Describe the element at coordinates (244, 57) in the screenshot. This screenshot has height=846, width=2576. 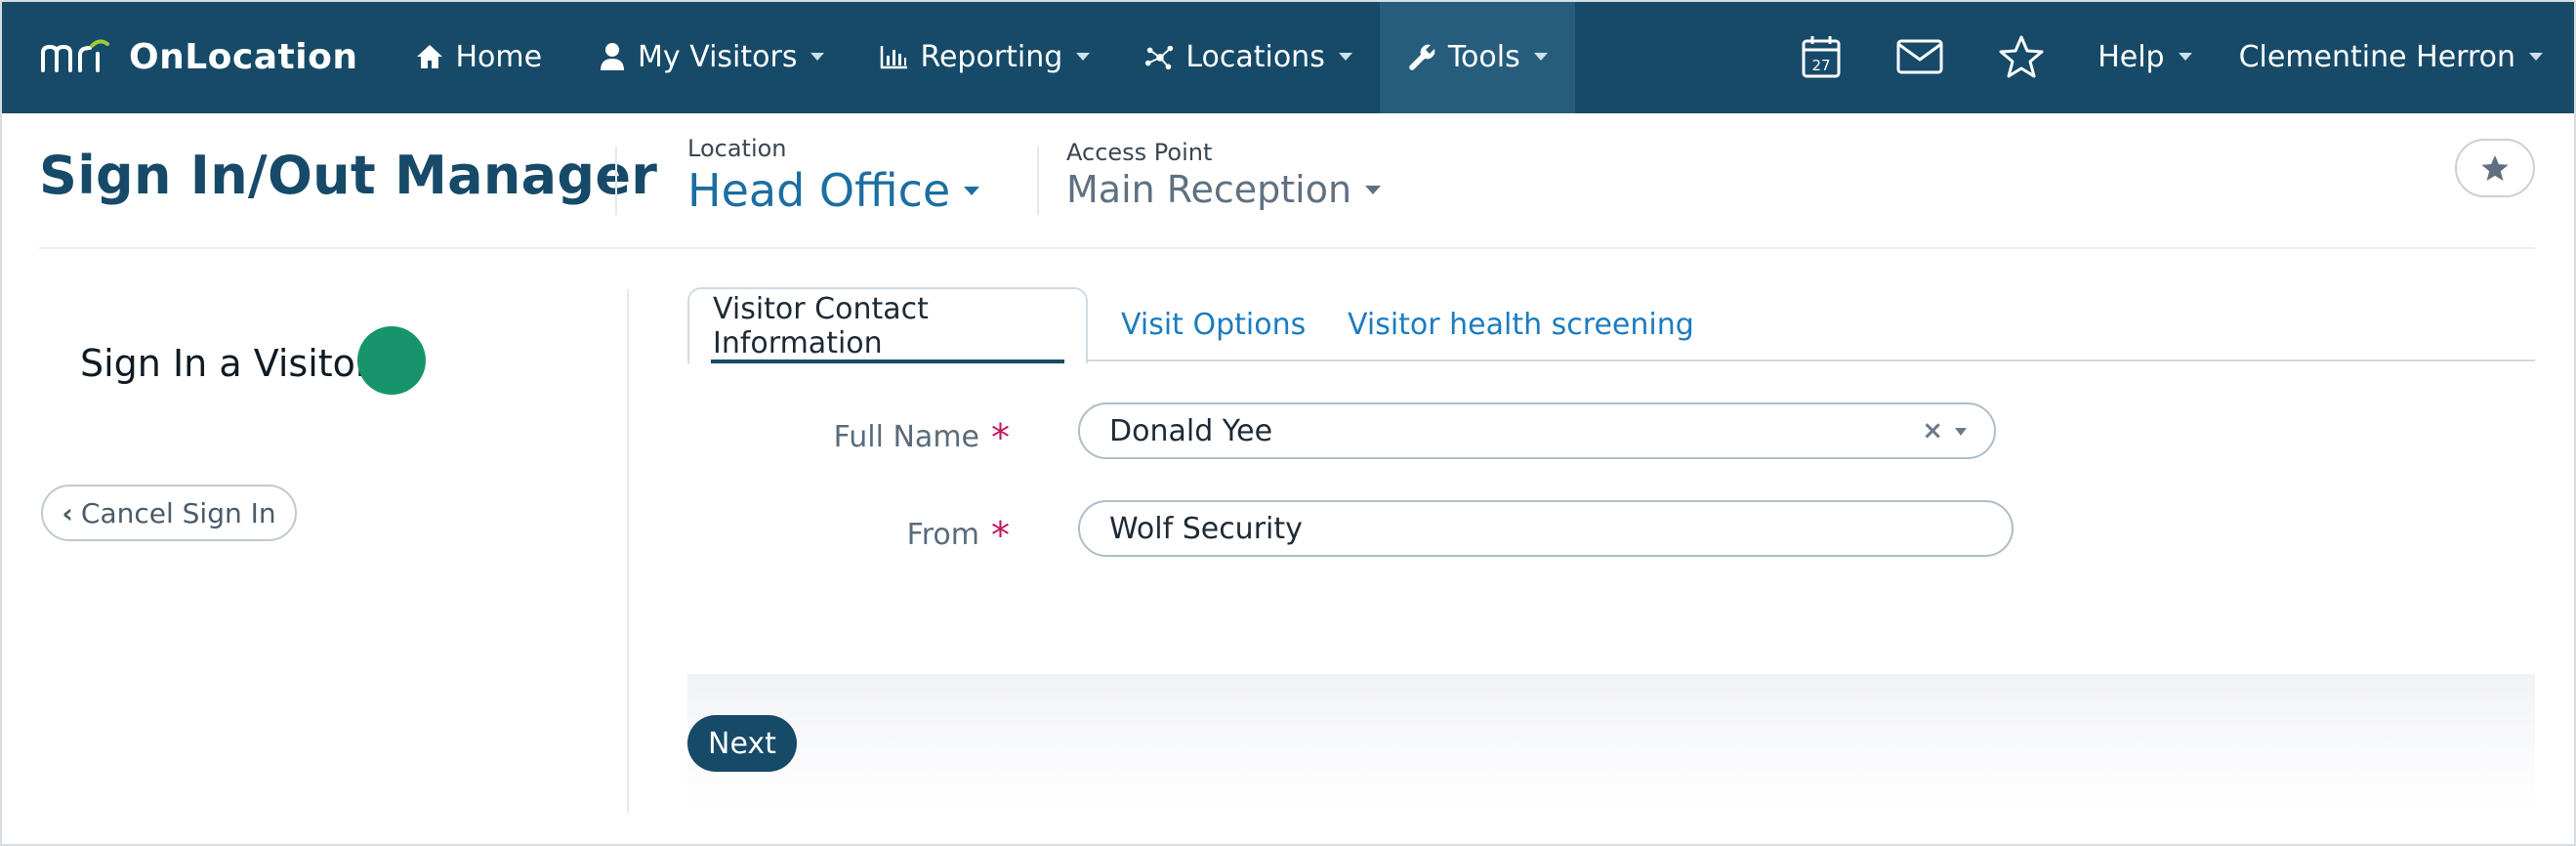
I see `brand-name: OnLocation` at that location.